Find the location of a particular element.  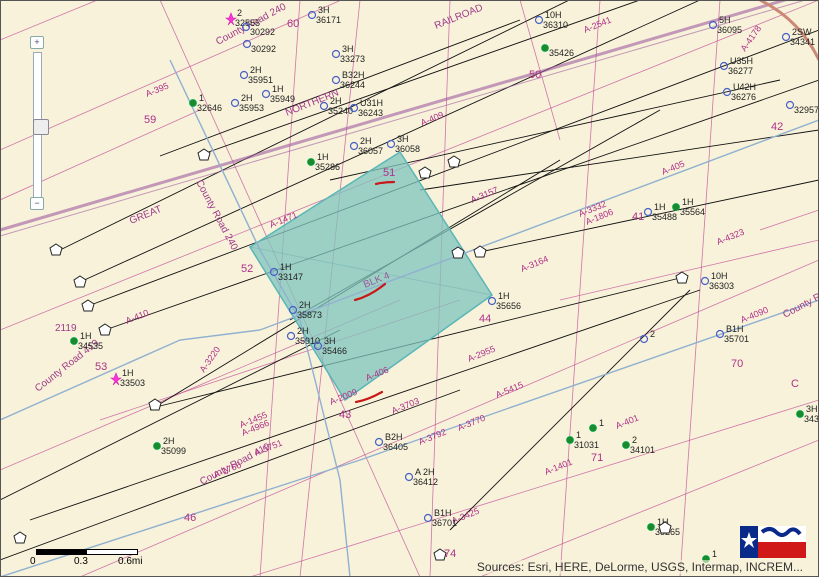

well-api-label: 33273 is located at coordinates (352, 59).